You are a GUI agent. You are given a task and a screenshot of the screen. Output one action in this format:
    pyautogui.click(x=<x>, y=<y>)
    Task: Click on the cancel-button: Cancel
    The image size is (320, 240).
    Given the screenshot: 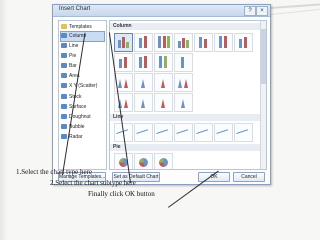 What is the action you would take?
    pyautogui.click(x=249, y=177)
    